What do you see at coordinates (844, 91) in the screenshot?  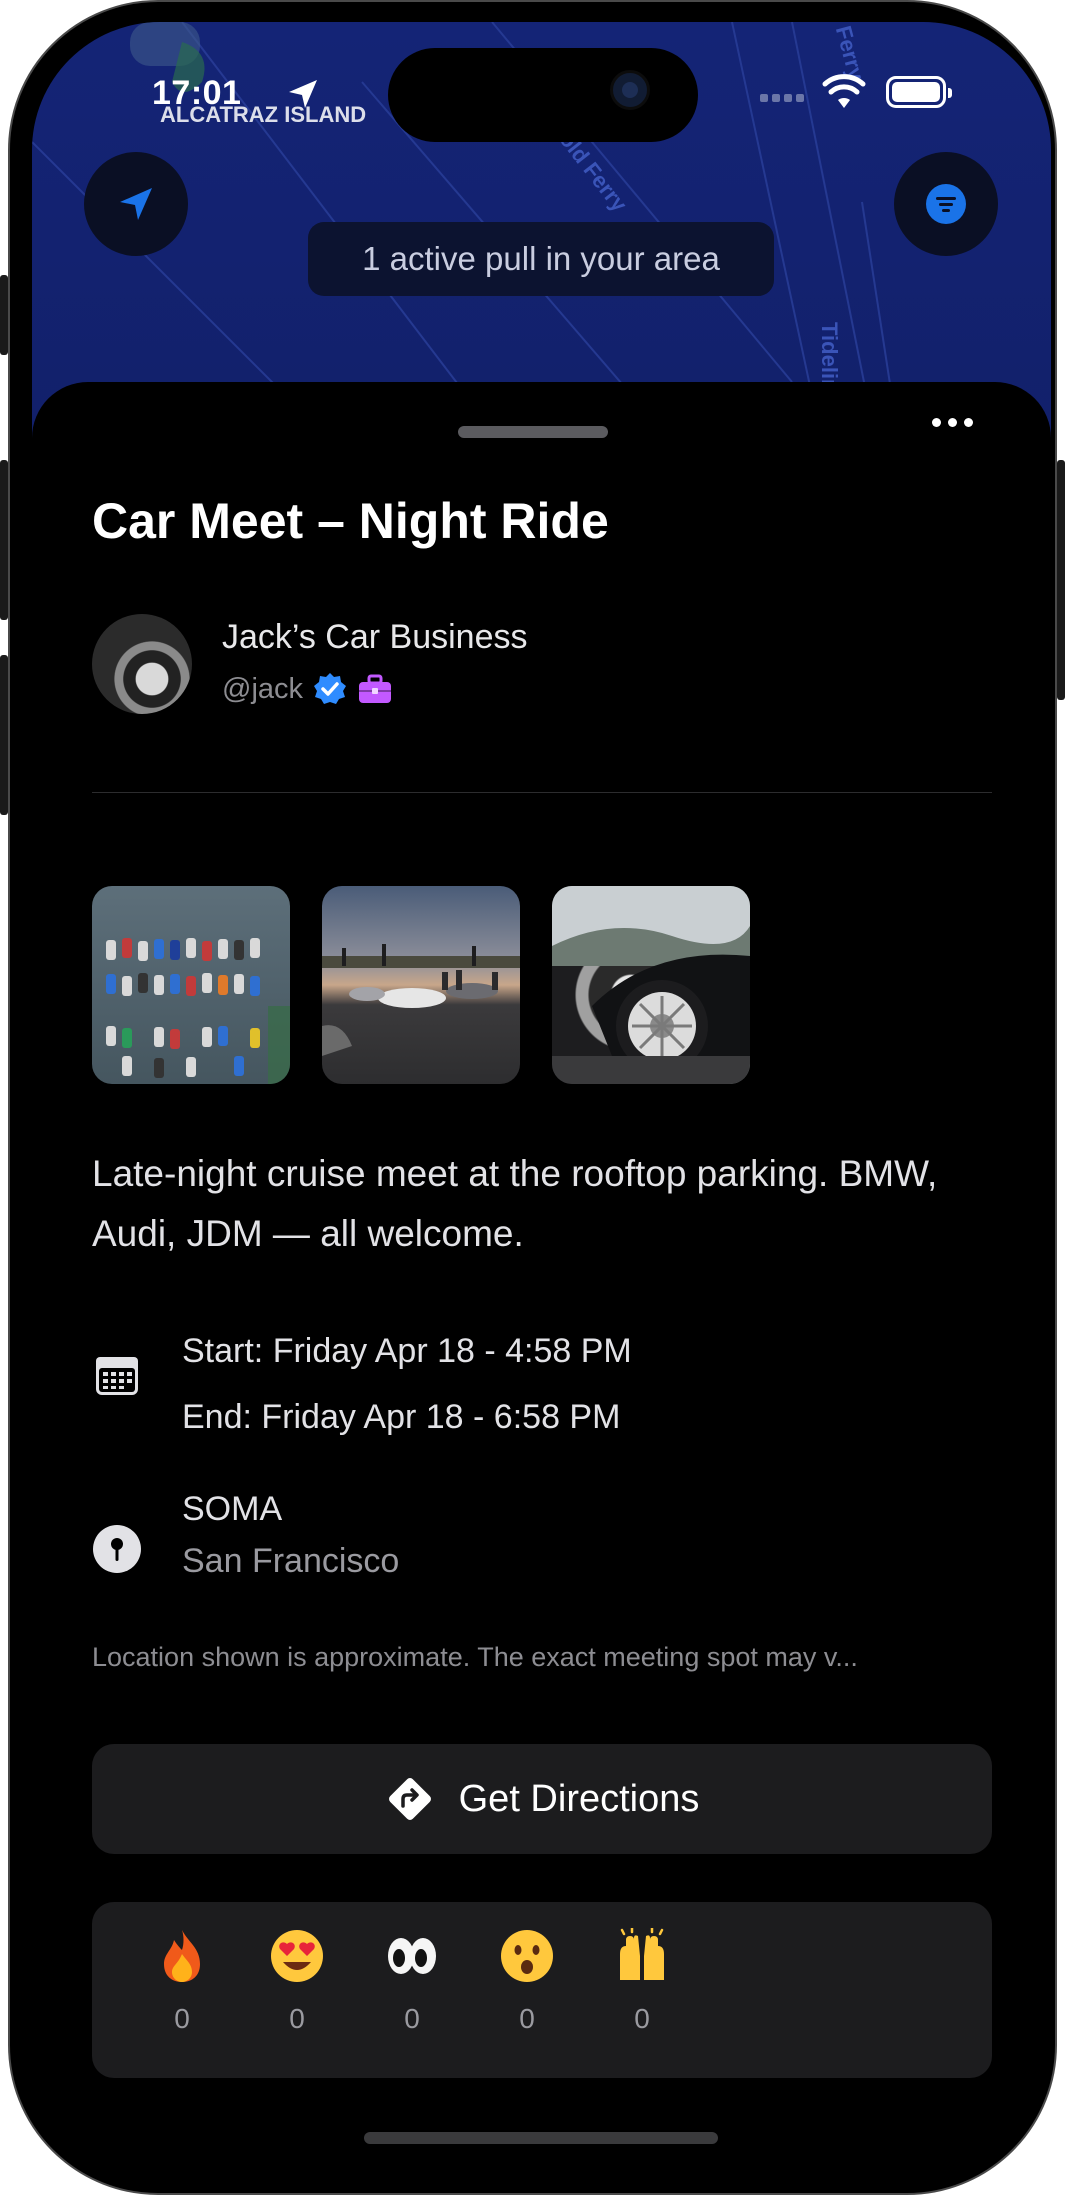 I see `wifi-icon` at bounding box center [844, 91].